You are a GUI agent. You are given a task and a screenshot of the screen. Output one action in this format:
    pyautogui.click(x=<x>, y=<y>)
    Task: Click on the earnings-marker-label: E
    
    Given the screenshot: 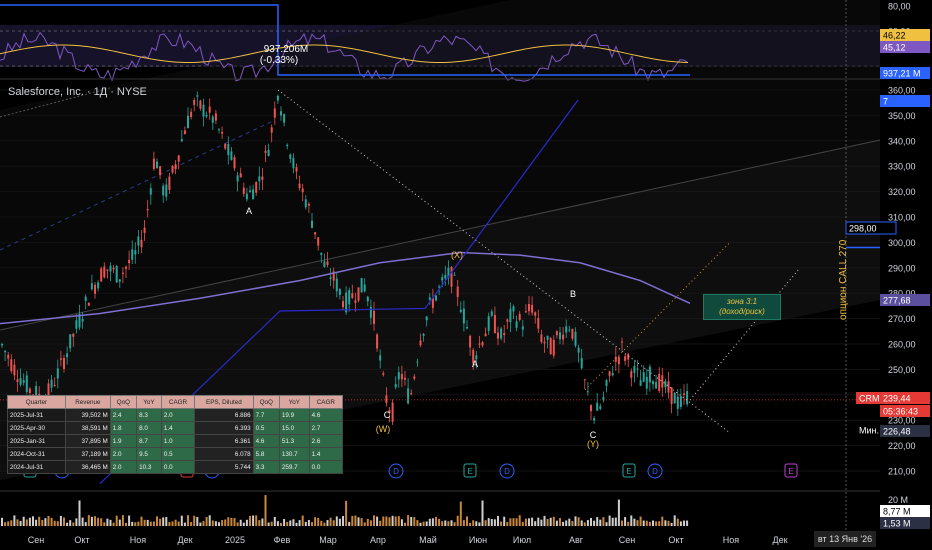 What is the action you would take?
    pyautogui.click(x=469, y=471)
    